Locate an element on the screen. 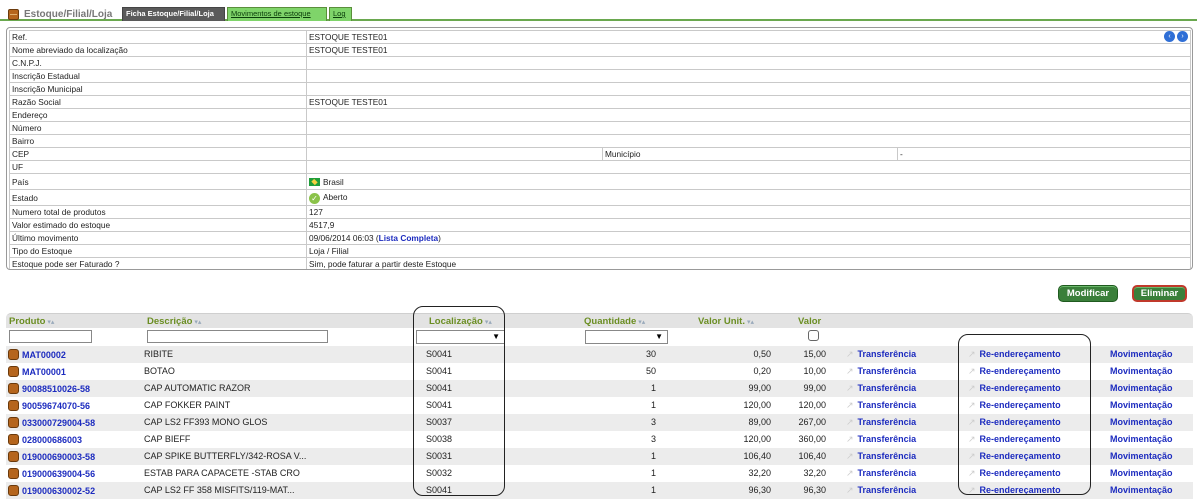 Image resolution: width=1197 pixels, height=503 pixels. info-label: País is located at coordinates (158, 181).